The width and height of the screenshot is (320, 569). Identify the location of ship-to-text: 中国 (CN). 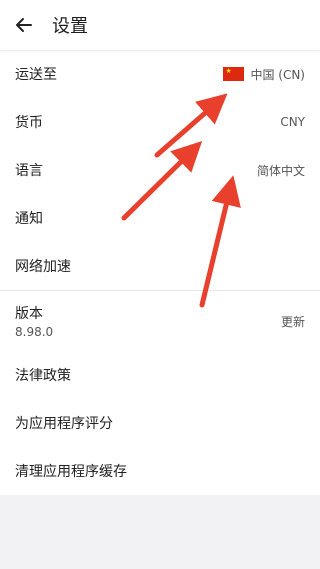
(277, 74).